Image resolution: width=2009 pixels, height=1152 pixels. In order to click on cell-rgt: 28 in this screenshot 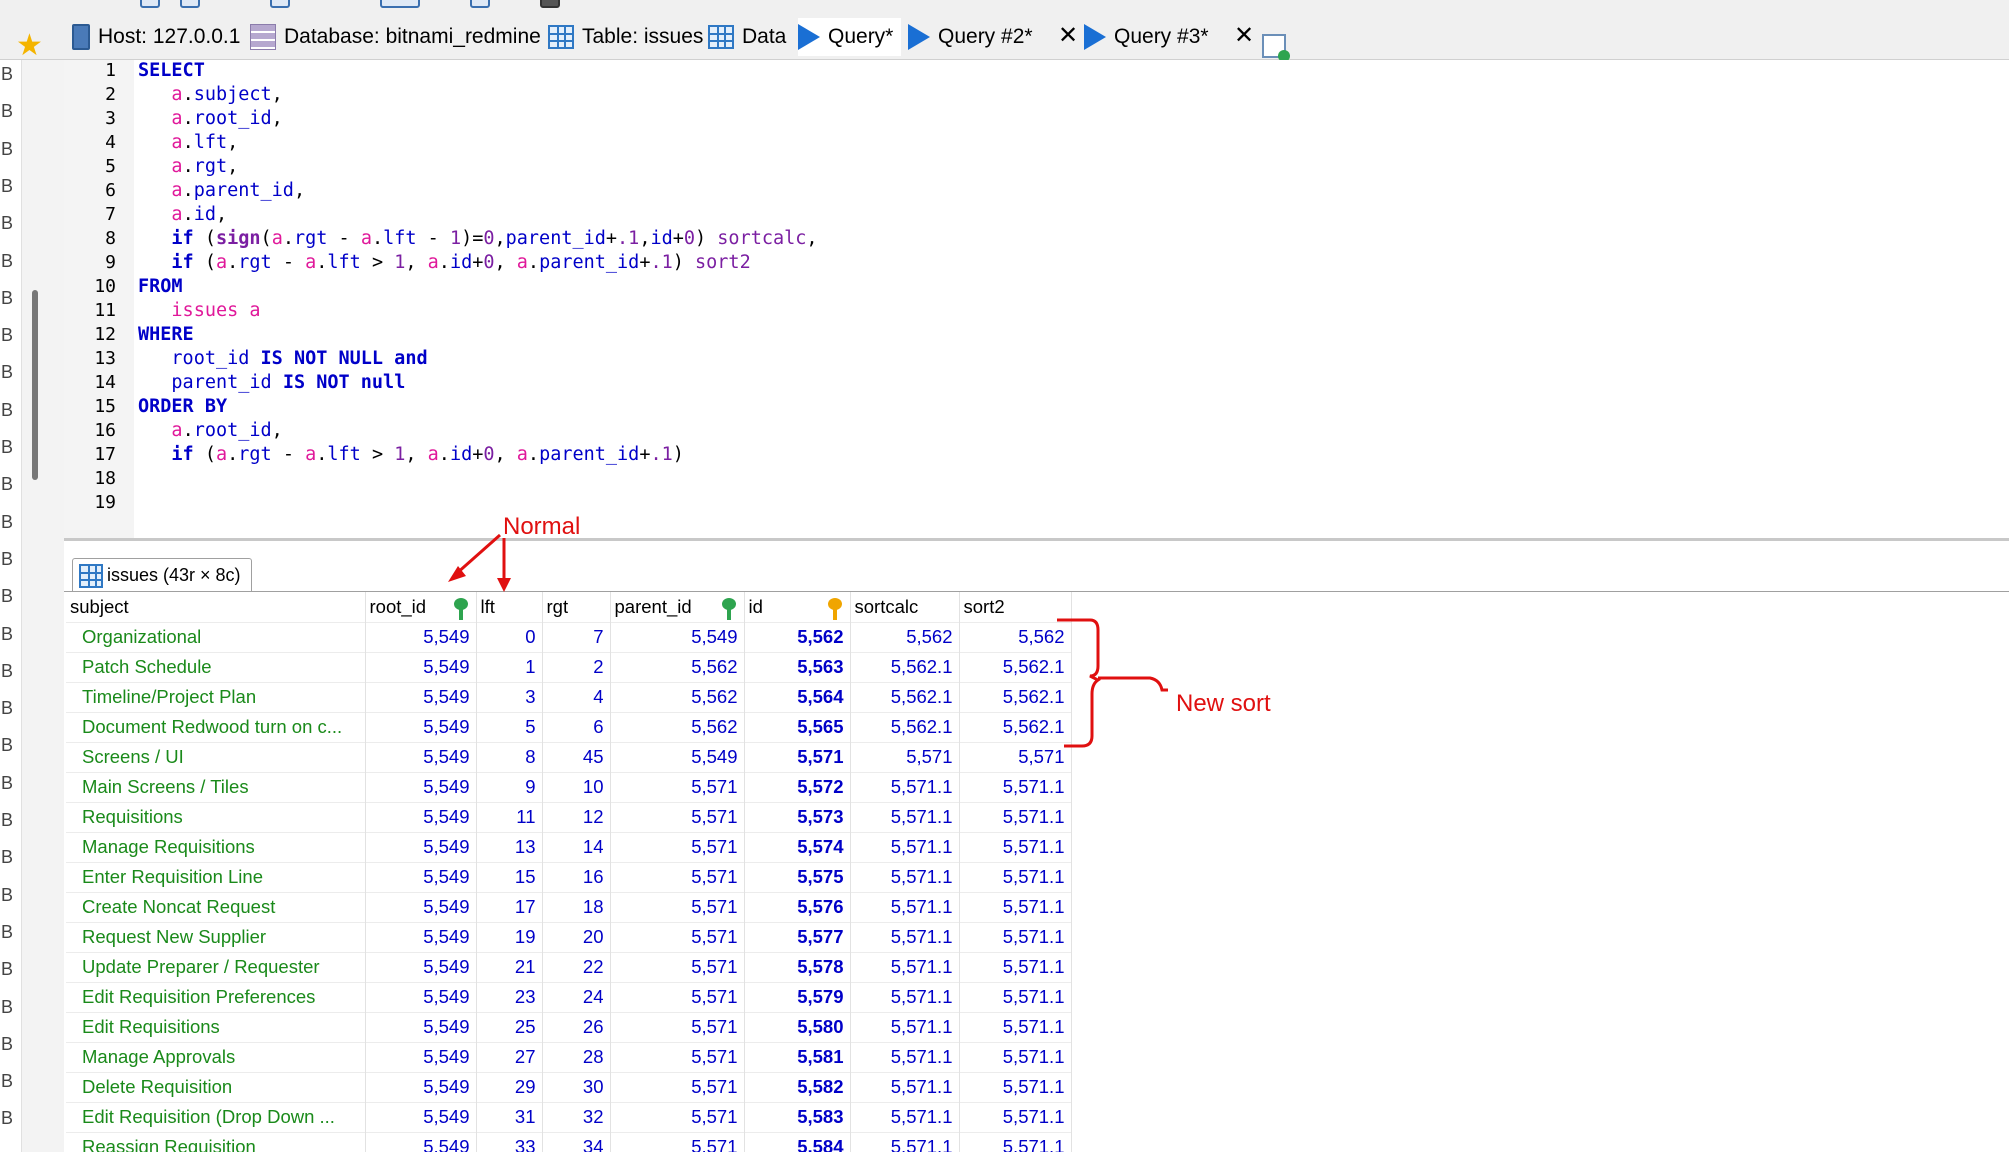, I will do `click(576, 1056)`.